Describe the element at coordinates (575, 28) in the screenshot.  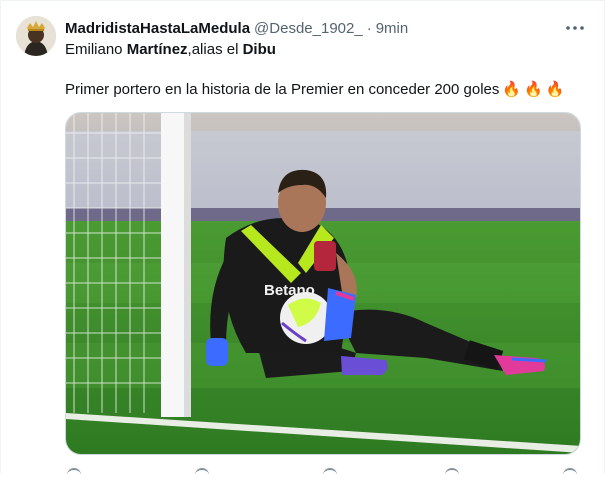
I see `more-horizontal-icon` at that location.